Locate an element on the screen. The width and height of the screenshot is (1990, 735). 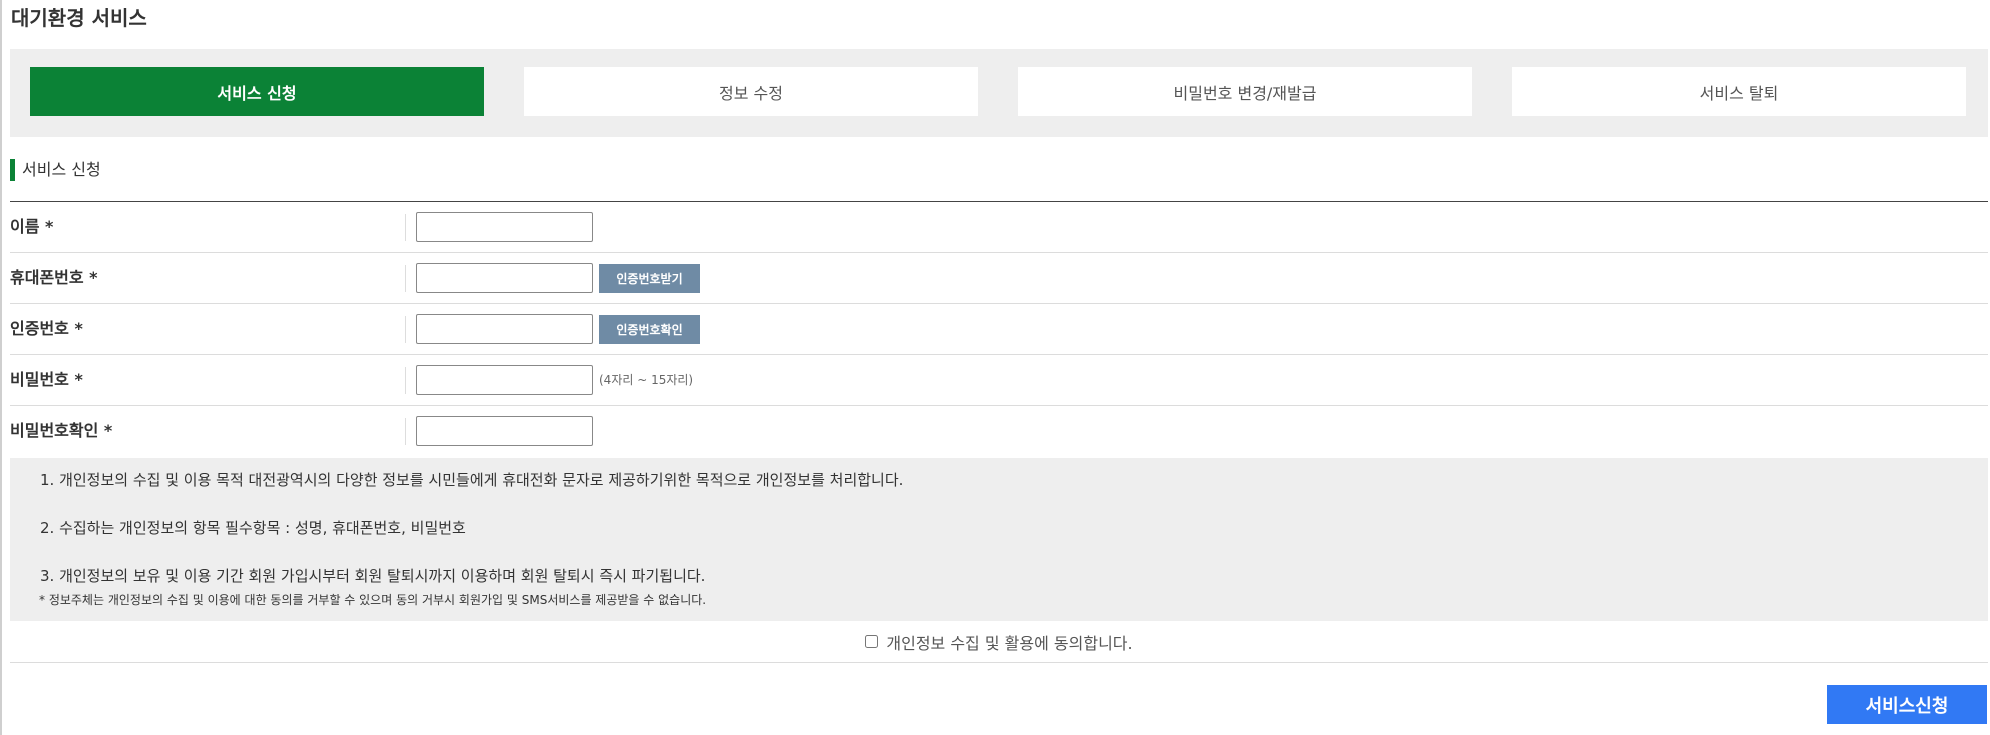
form-row-auth-code: 인증번호 * 인증번호확인 is located at coordinates (999, 329).